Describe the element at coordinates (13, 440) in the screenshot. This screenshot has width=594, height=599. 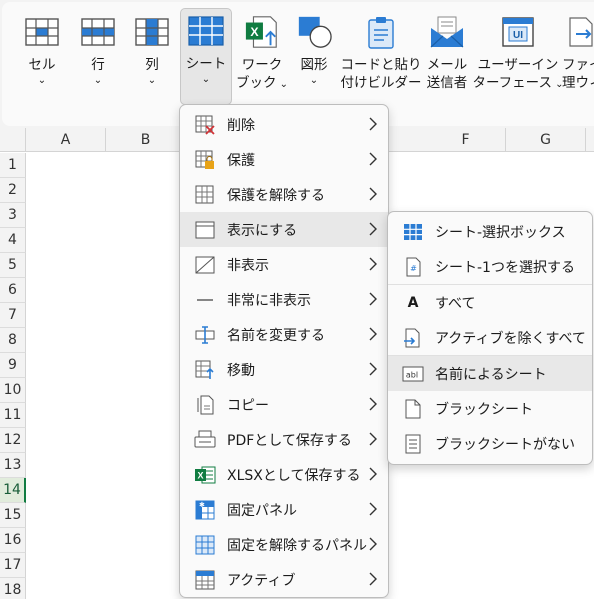
I see `row-header: 12` at that location.